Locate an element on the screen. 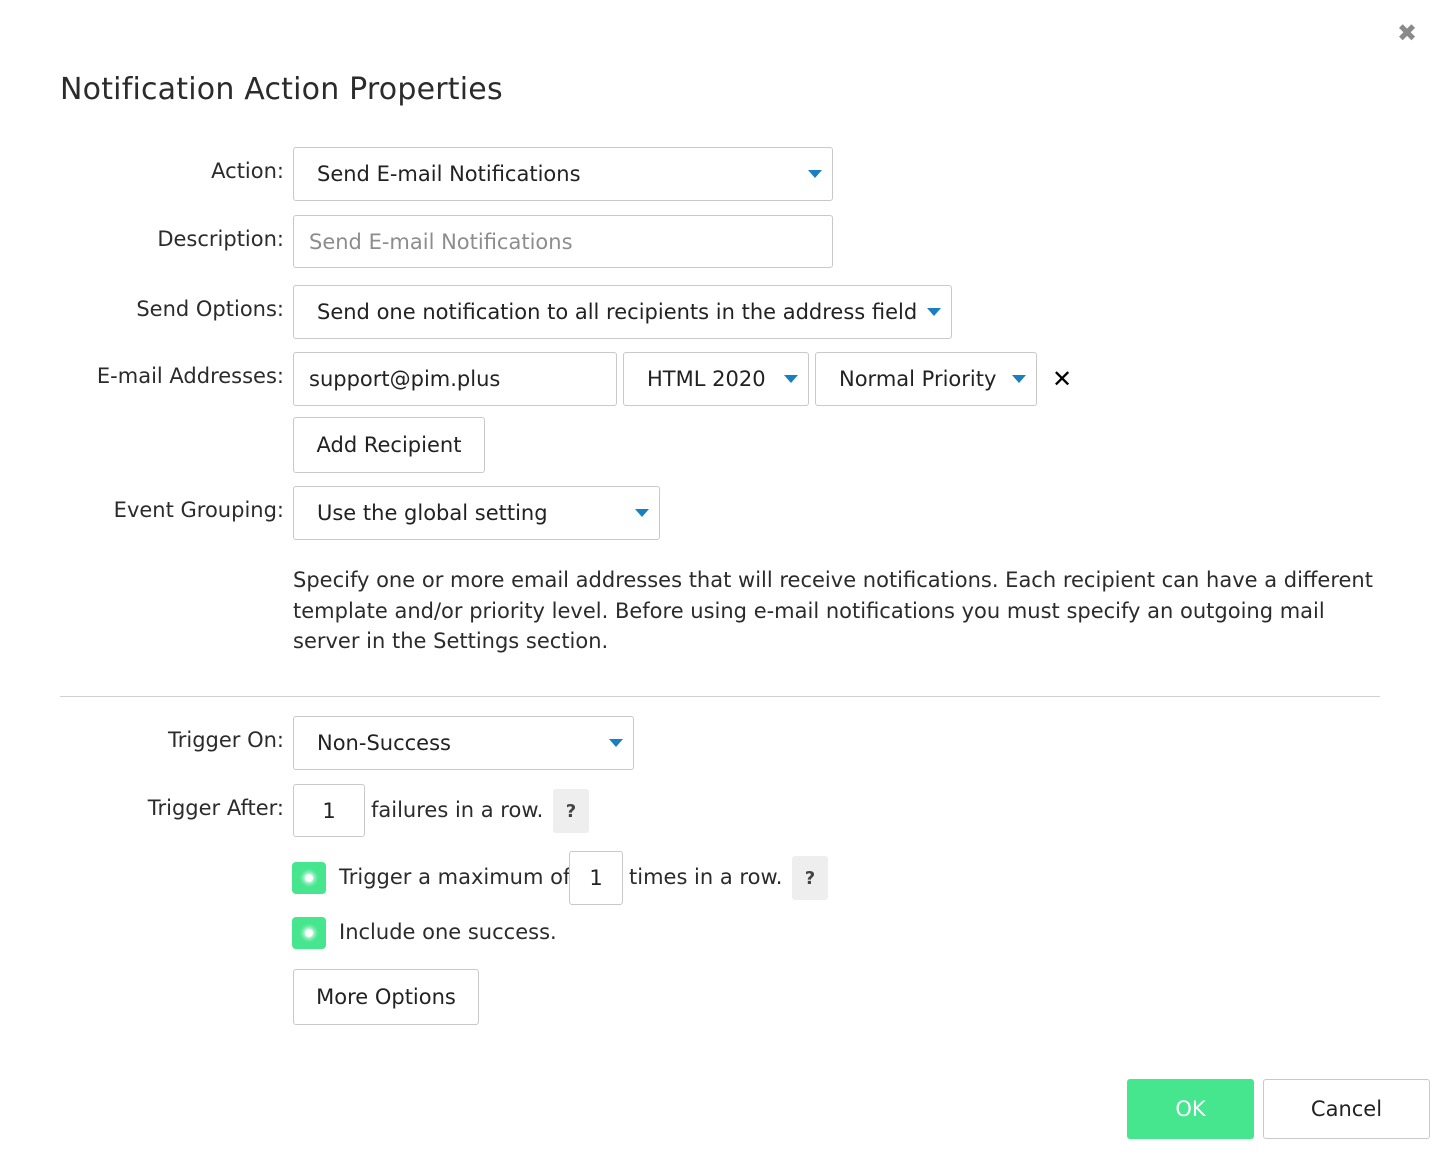 Image resolution: width=1442 pixels, height=1165 pixels. action-select-value: Send E-mail Notifications is located at coordinates (449, 174).